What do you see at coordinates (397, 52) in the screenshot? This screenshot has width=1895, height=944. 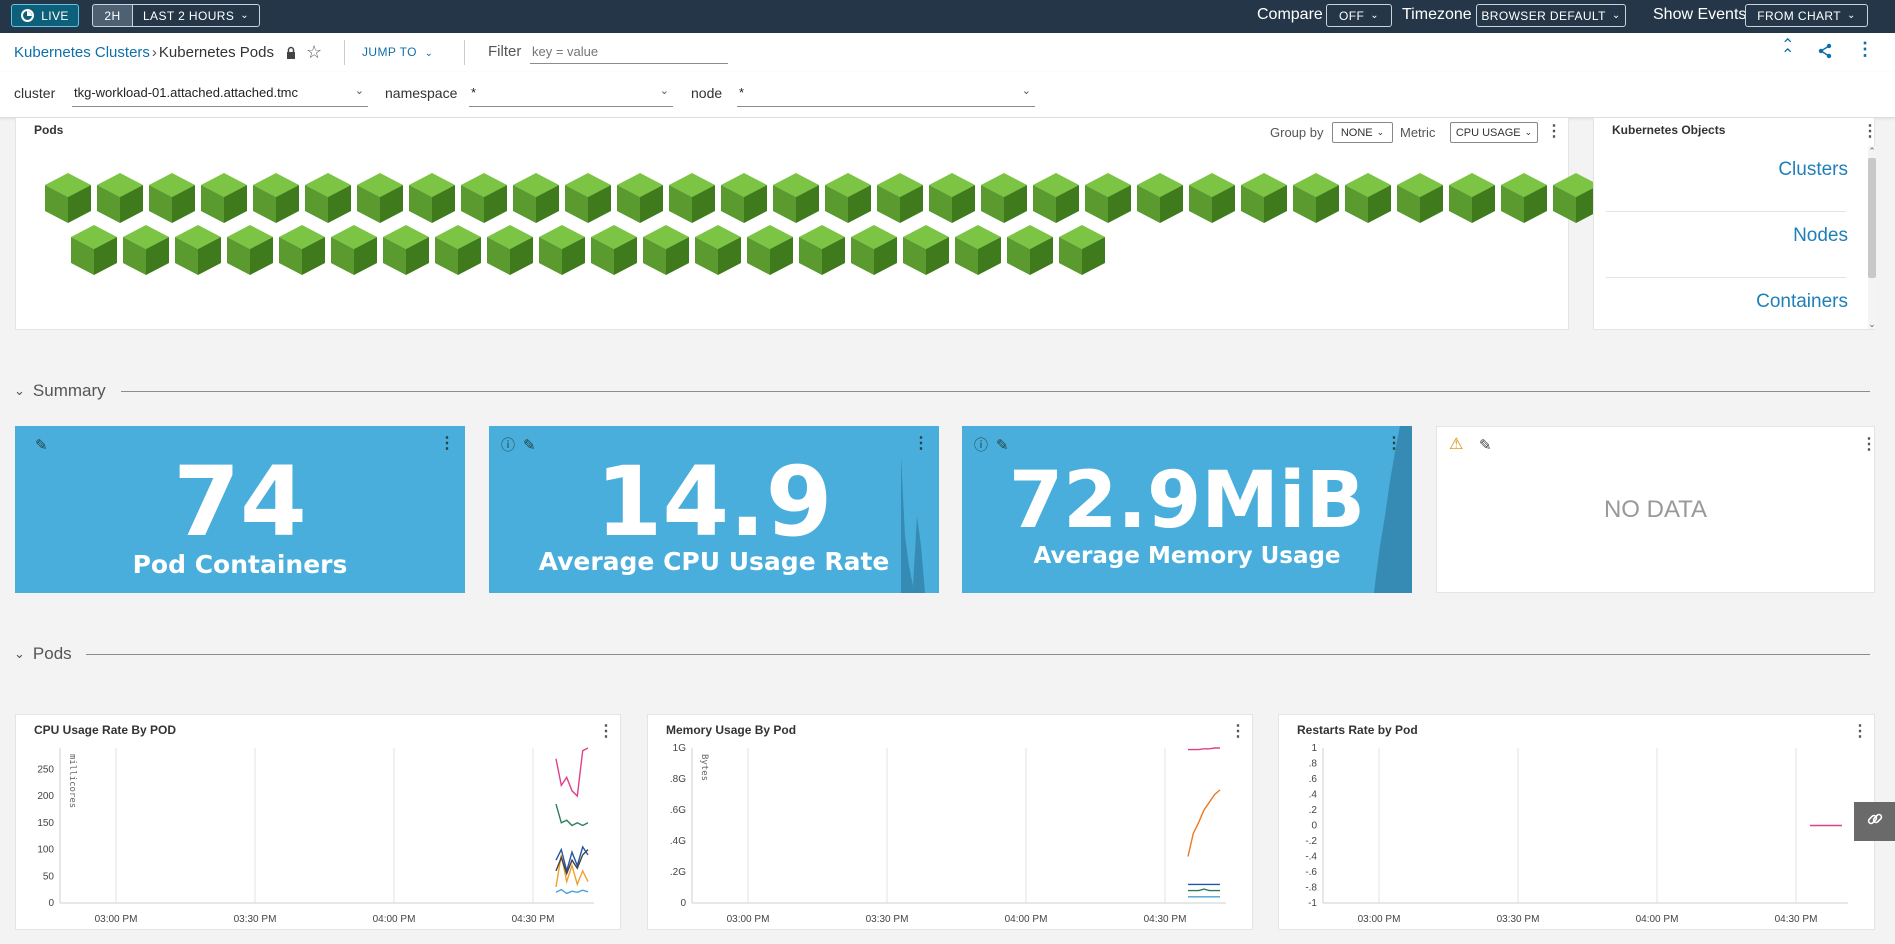 I see `jump-to-button: JUMP TO ⌄` at bounding box center [397, 52].